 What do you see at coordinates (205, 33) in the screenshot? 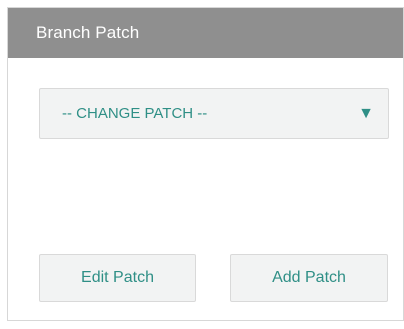
I see `panel-title: Branch Patch` at bounding box center [205, 33].